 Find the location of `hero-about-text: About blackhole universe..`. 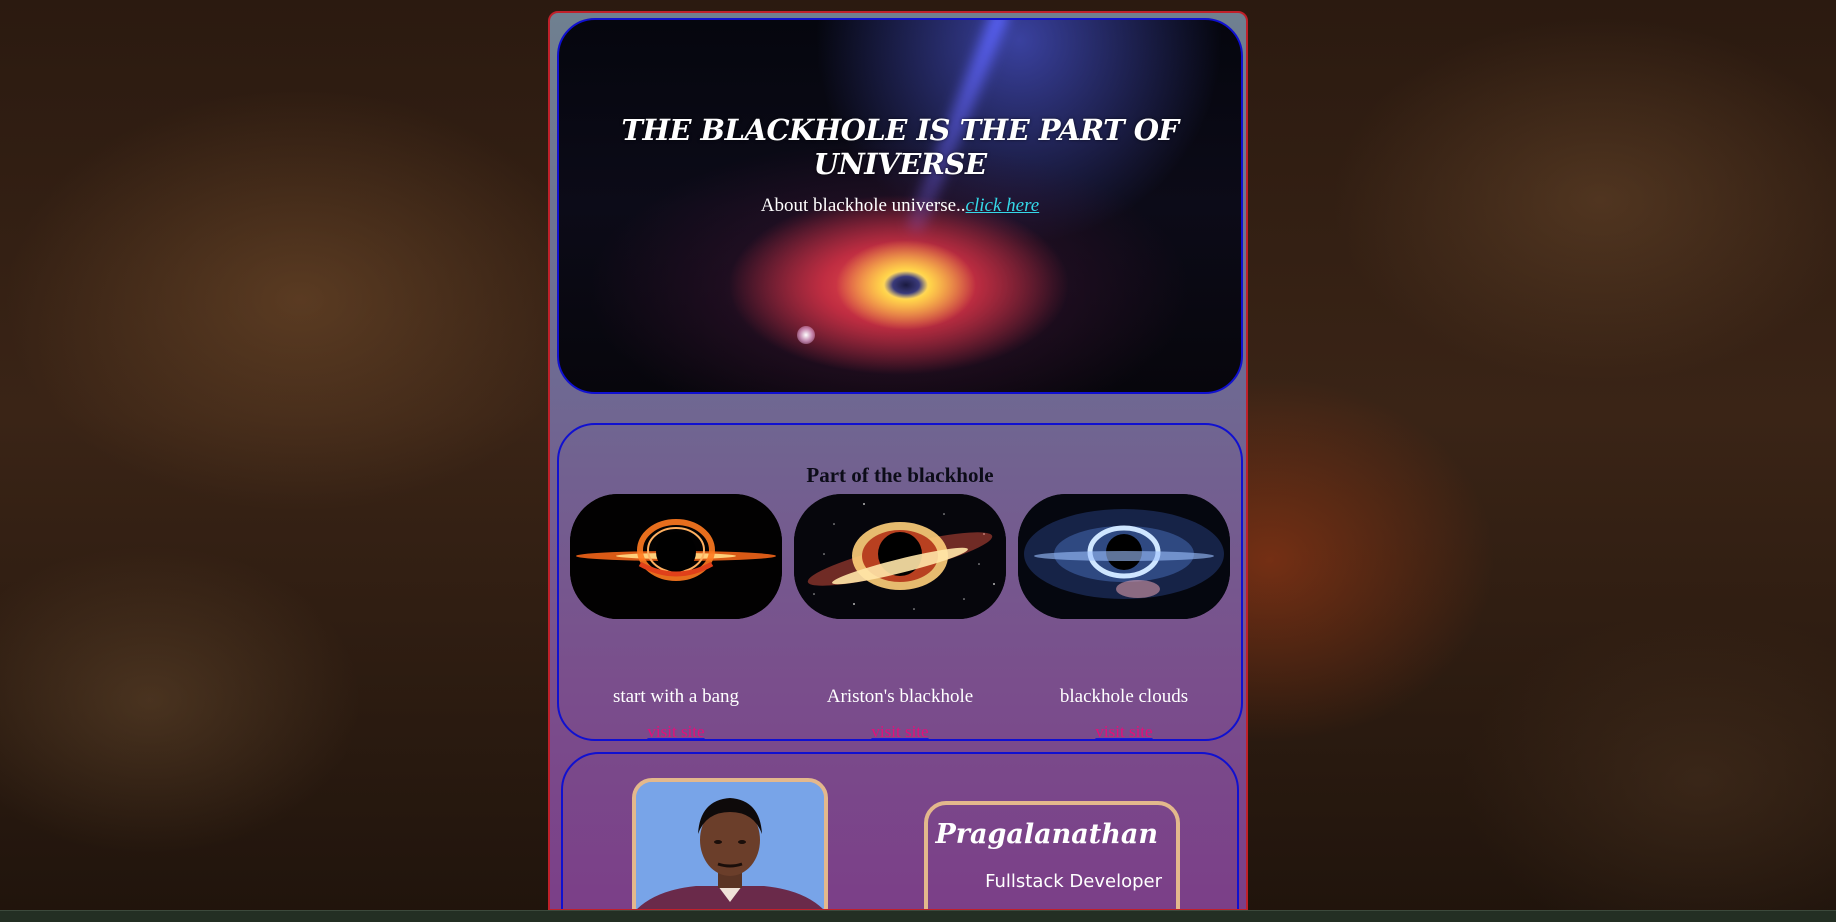

hero-about-text: About blackhole universe.. is located at coordinates (863, 205).